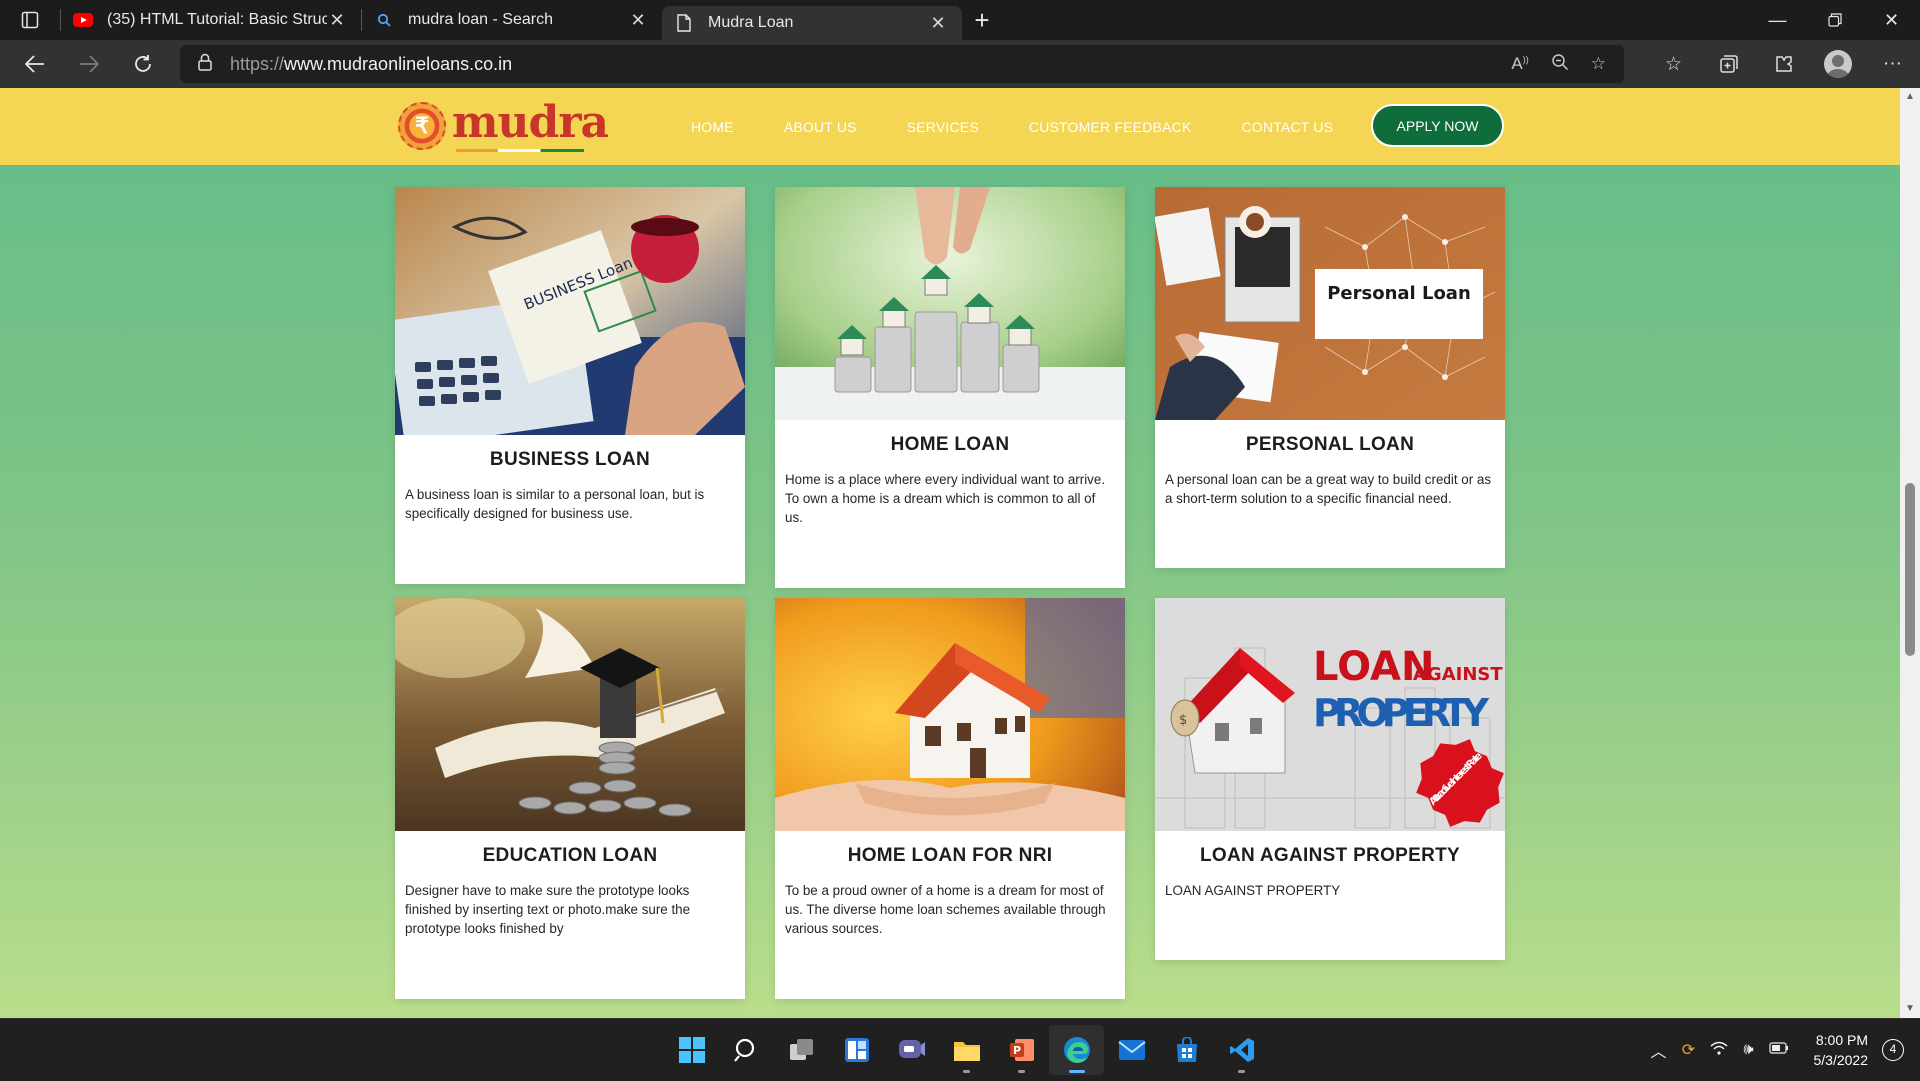  What do you see at coordinates (1891, 20) in the screenshot?
I see `close-window-icon: ✕` at bounding box center [1891, 20].